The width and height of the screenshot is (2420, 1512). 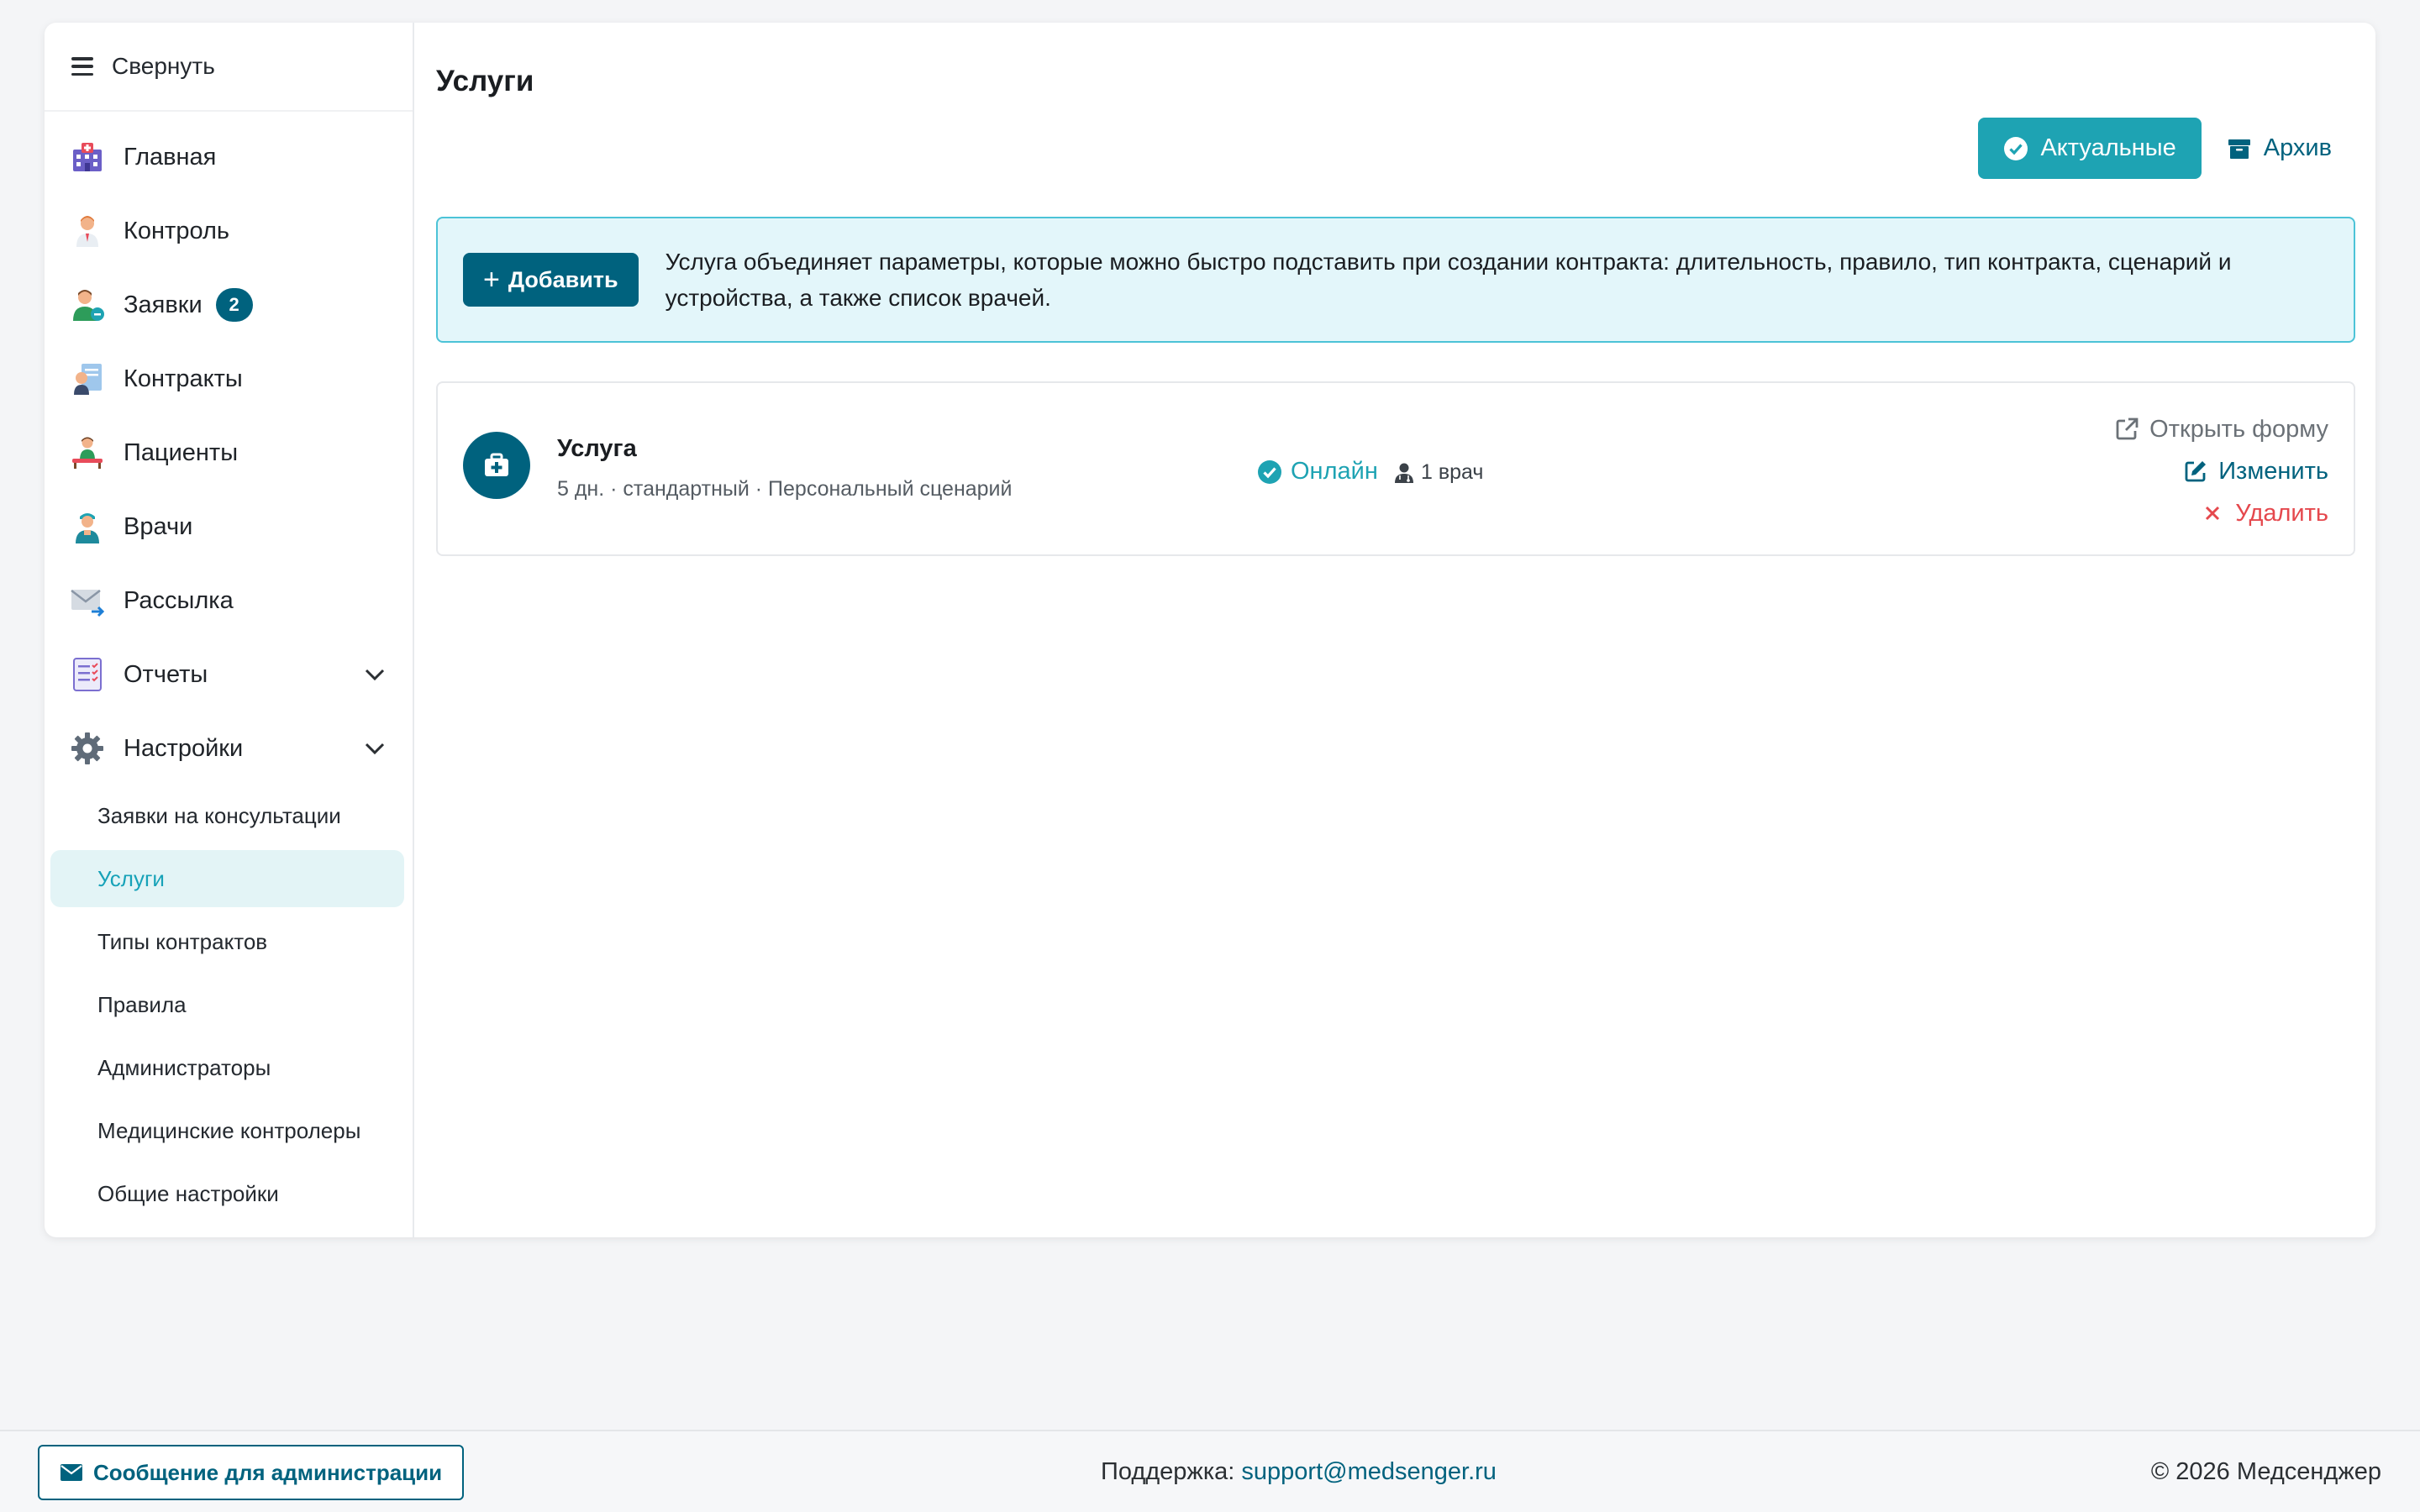 What do you see at coordinates (170, 157) in the screenshot?
I see `sidebar-item-label: Главная` at bounding box center [170, 157].